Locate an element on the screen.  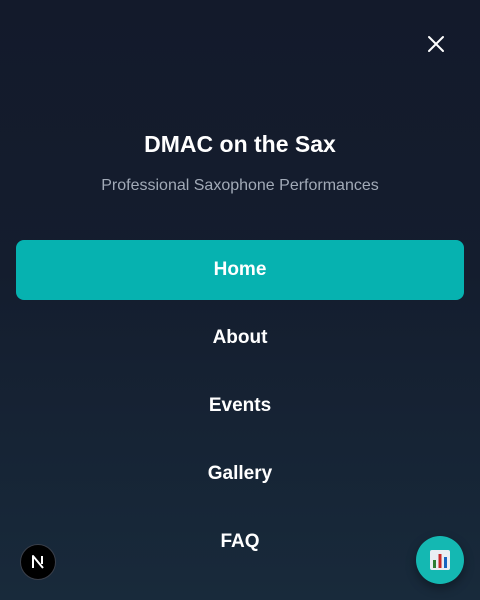
nextjs-logo-icon is located at coordinates (38, 562).